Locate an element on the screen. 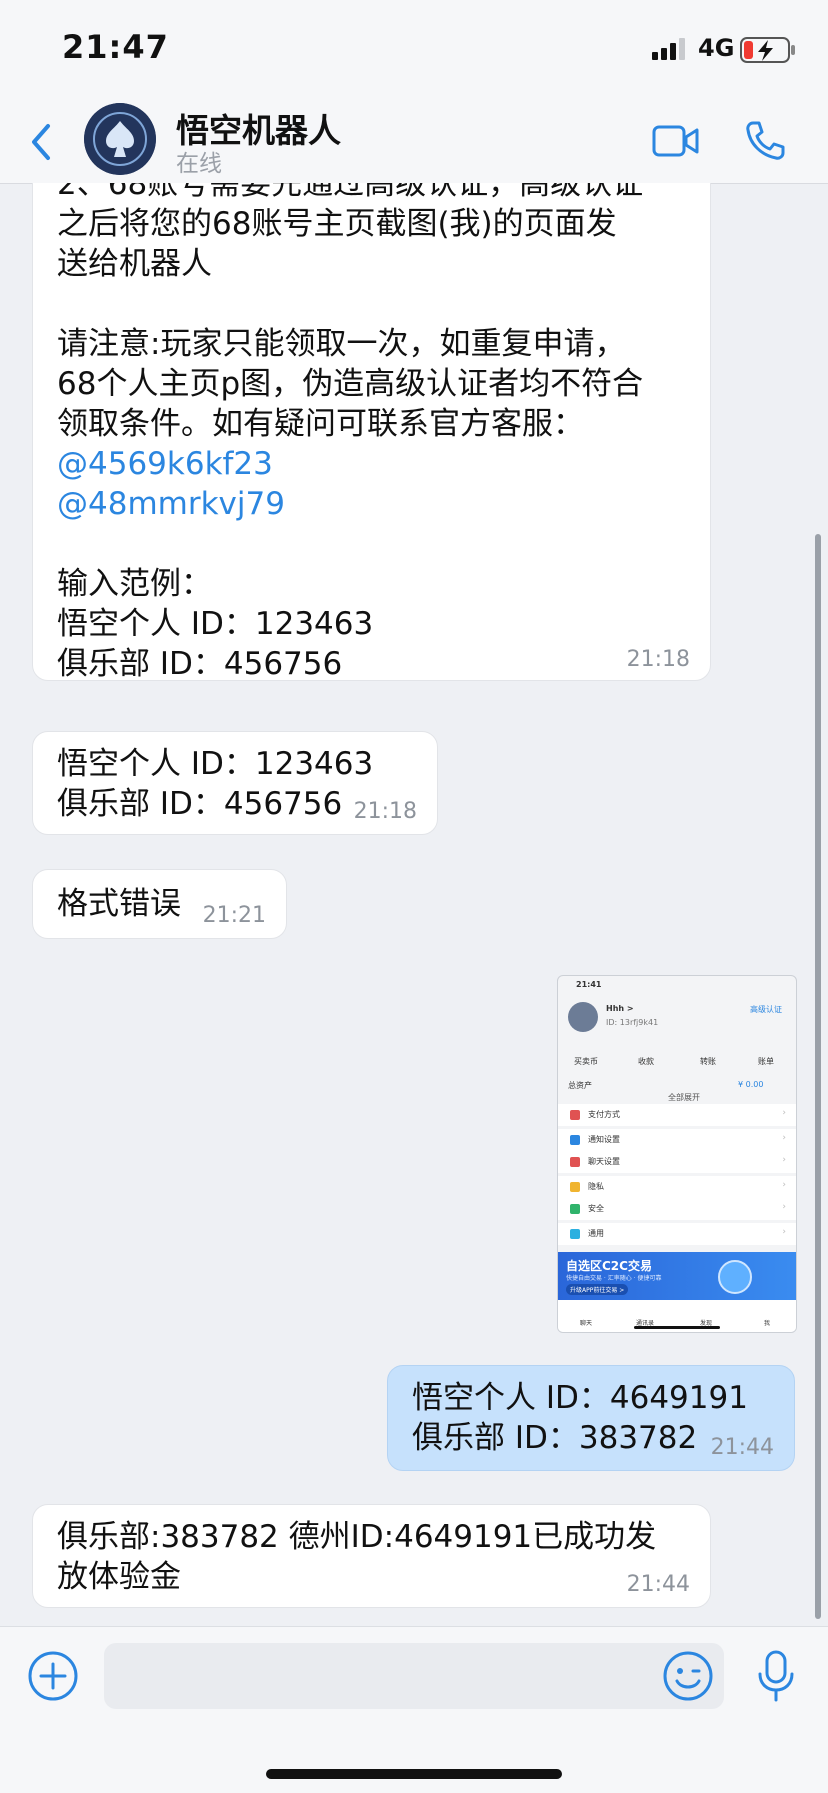 The width and height of the screenshot is (828, 1793). message-input is located at coordinates (414, 1676).